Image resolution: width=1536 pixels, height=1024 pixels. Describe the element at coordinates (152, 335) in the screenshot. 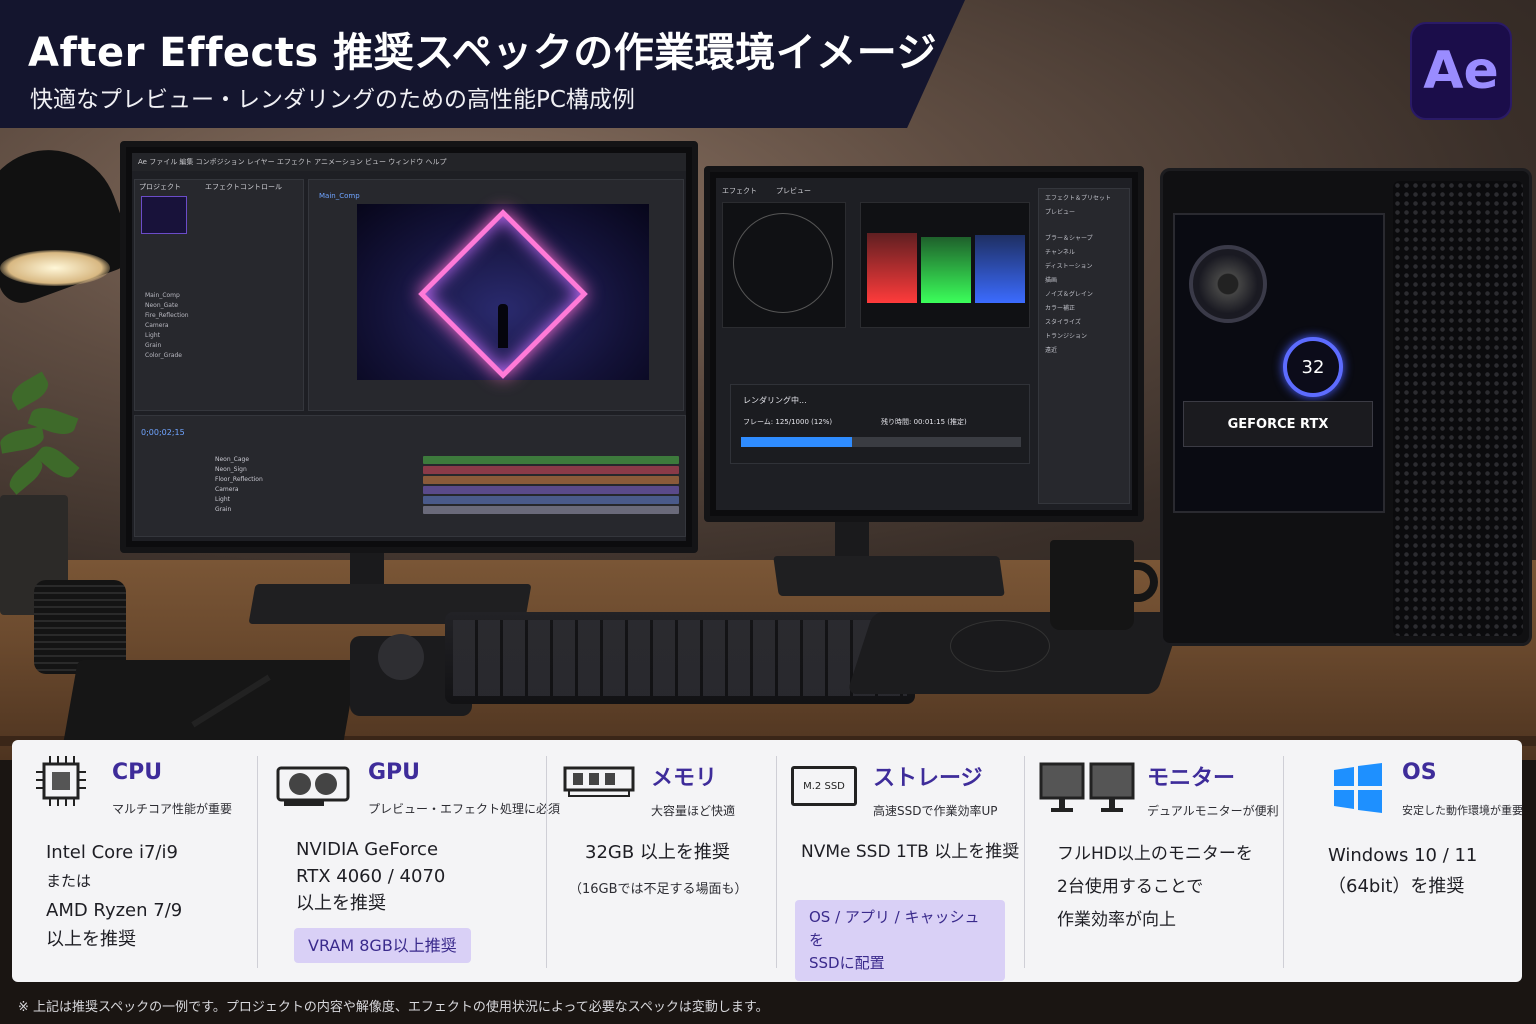

I see `project-item: Light` at that location.